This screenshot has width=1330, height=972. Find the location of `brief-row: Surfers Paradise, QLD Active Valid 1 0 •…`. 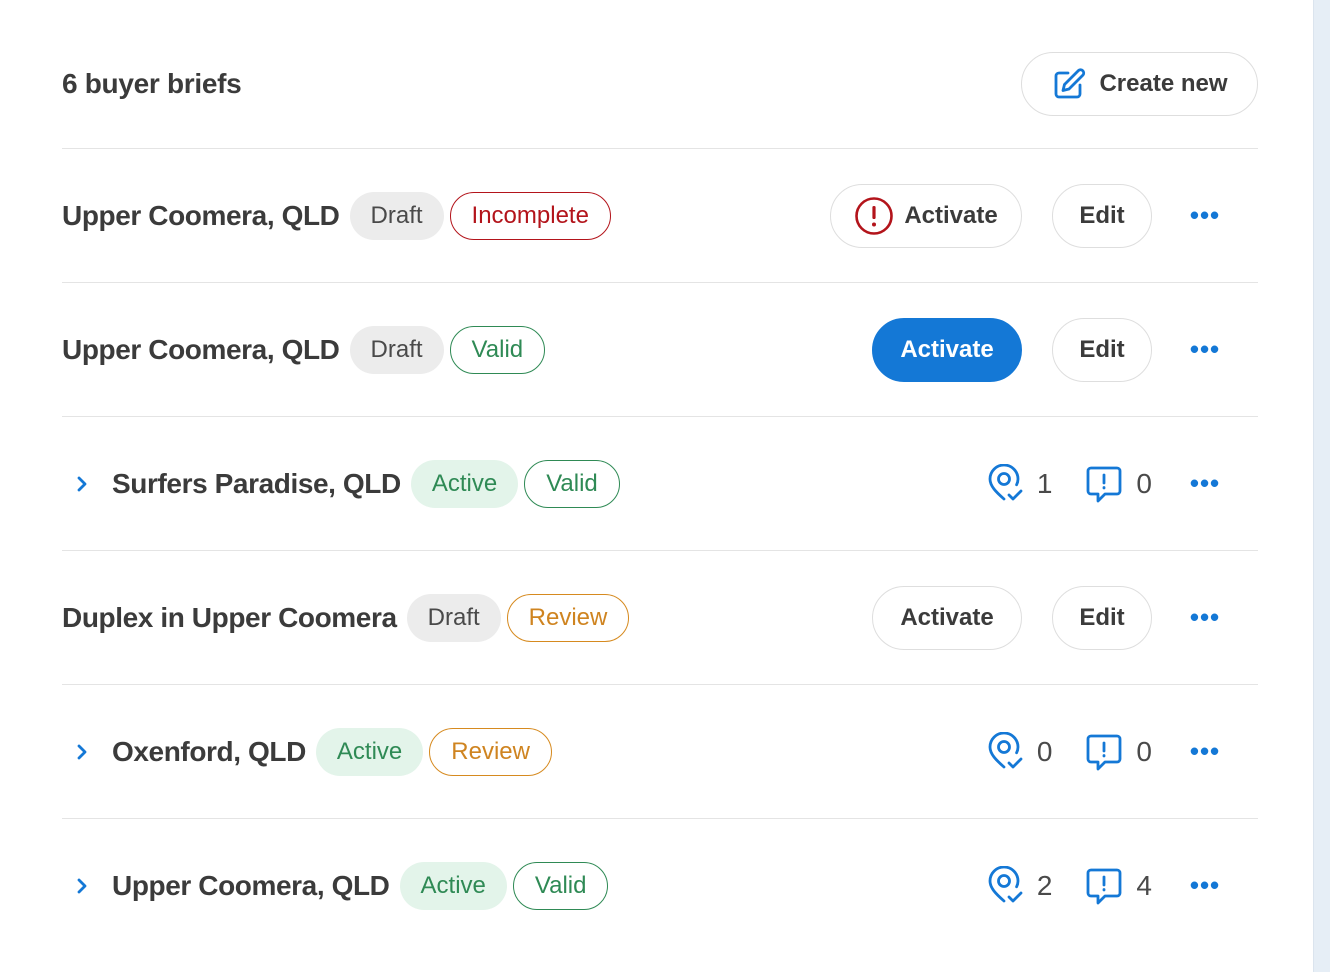

brief-row: Surfers Paradise, QLD Active Valid 1 0 •… is located at coordinates (660, 483).